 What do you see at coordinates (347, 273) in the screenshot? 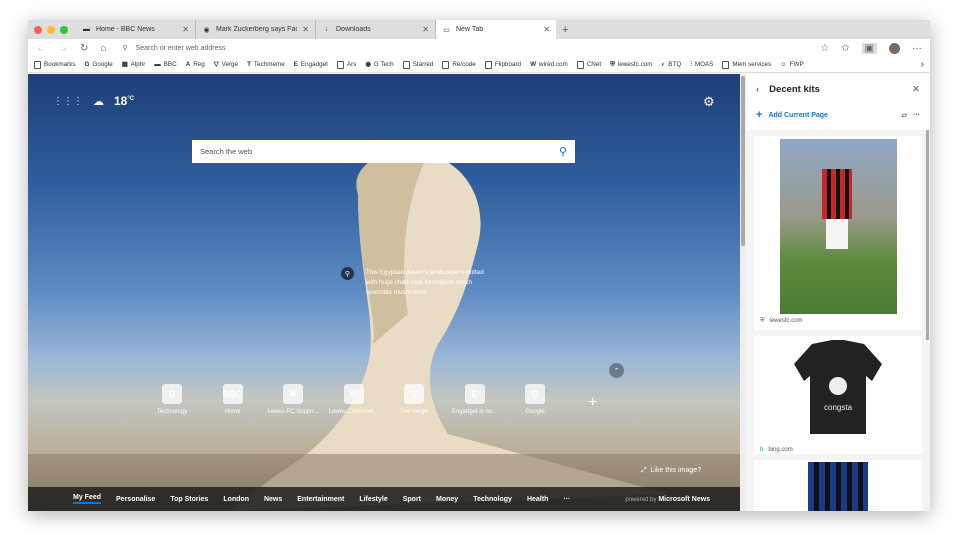
I see `image-info-icon: ⚲` at bounding box center [347, 273].